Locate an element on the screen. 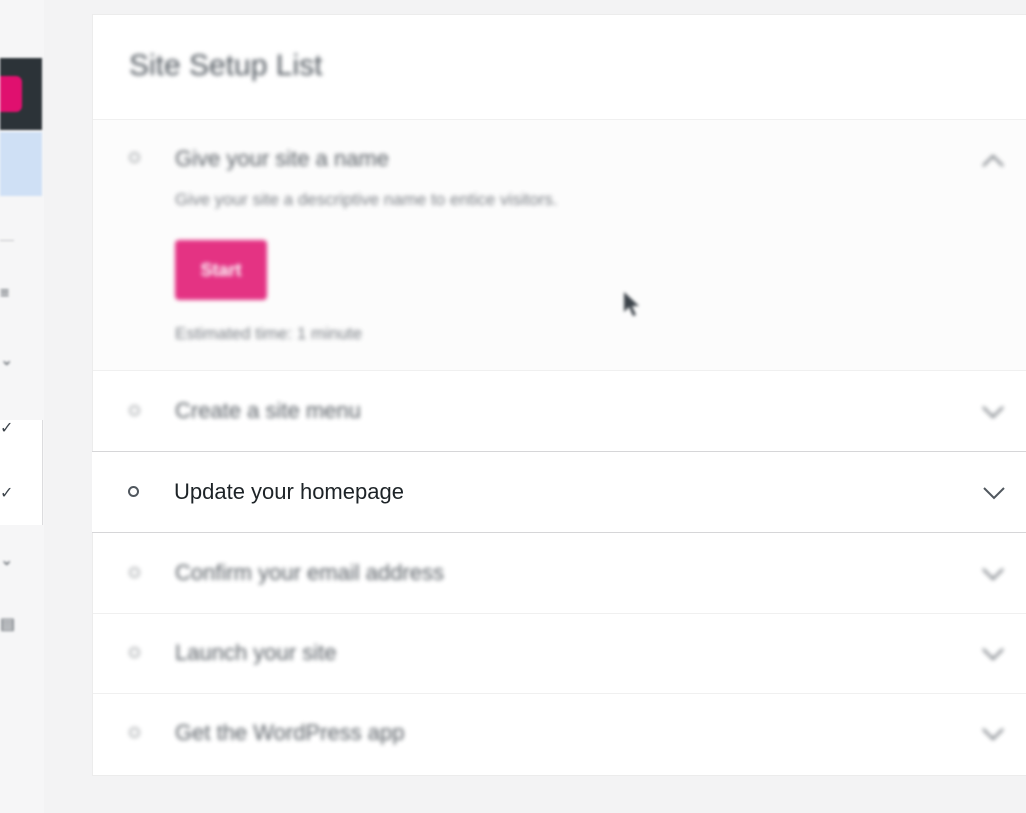  mouse-cursor-icon is located at coordinates (631, 304).